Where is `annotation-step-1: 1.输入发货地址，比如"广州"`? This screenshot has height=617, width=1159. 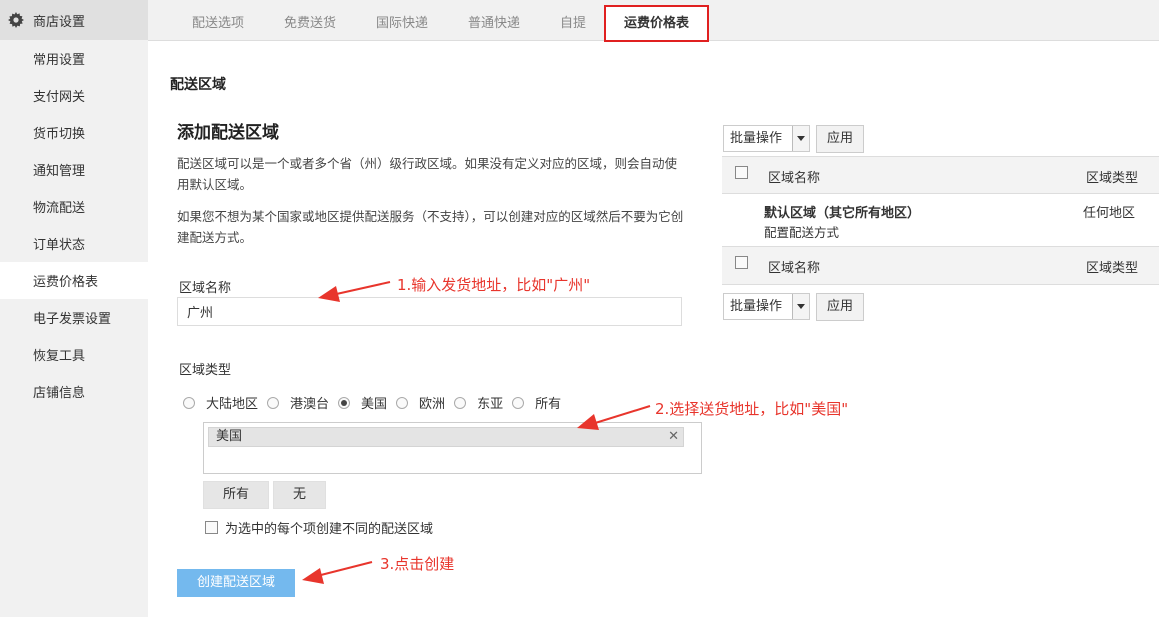
annotation-step-1: 1.输入发货地址，比如"广州" is located at coordinates (494, 285).